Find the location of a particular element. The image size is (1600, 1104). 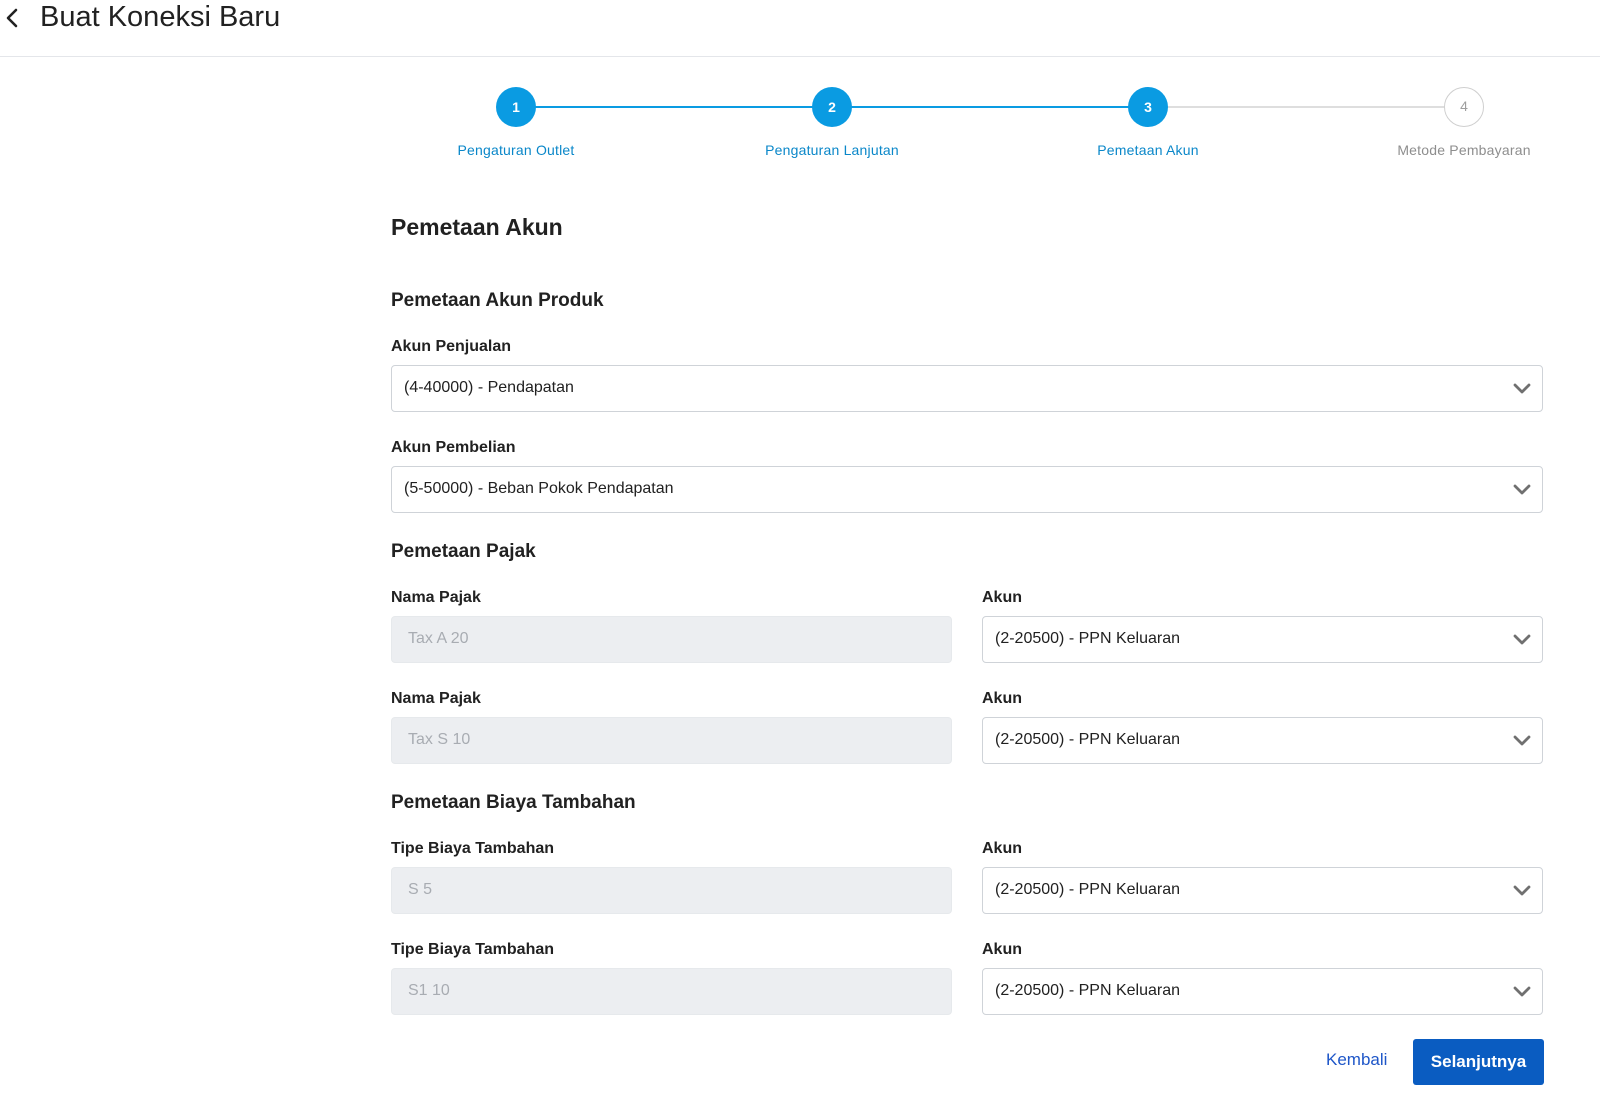

form-title: Pemetaan Akun is located at coordinates (477, 227).